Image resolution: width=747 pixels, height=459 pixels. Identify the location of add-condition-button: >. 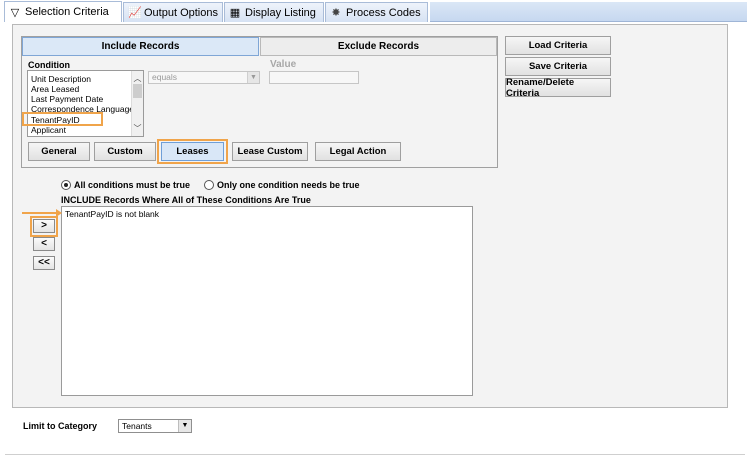
(44, 226).